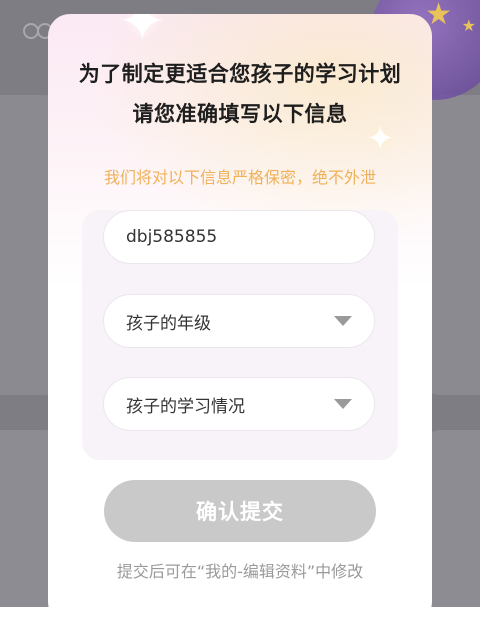 The height and width of the screenshot is (624, 480). I want to click on dialog-title-line1: 为了制定更适合您孩子的学习计划, so click(240, 74).